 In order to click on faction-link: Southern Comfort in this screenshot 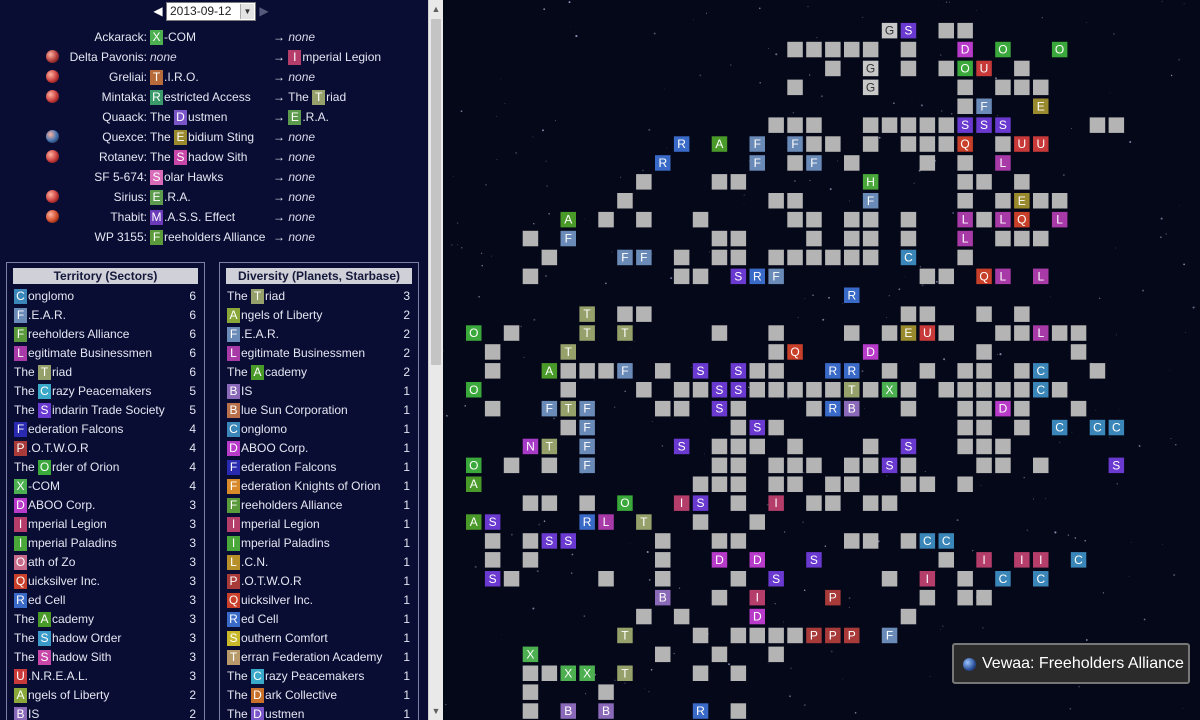, I will do `click(277, 638)`.